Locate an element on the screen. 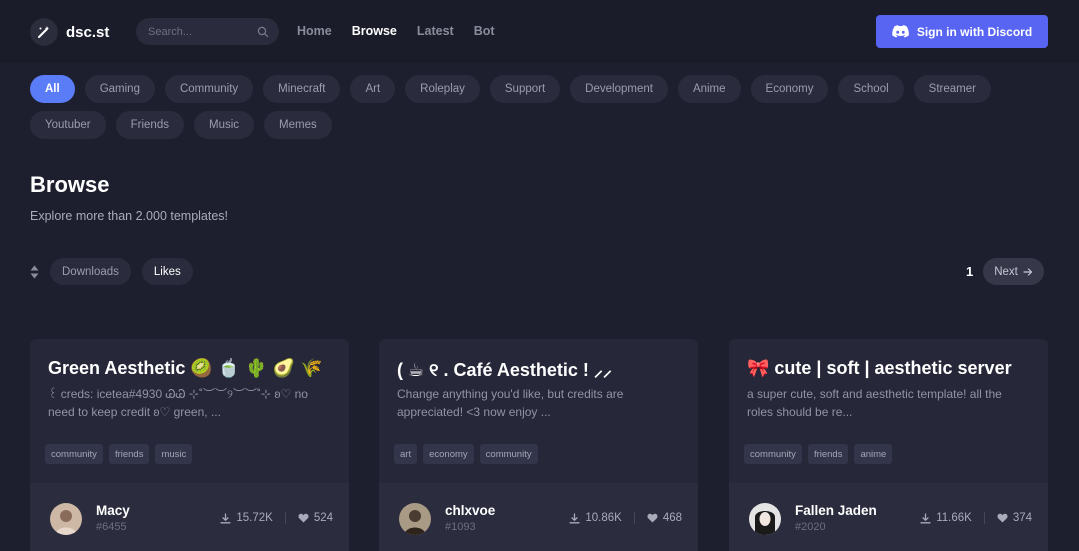 The width and height of the screenshot is (1079, 551). app-name: dsc.st is located at coordinates (88, 32).